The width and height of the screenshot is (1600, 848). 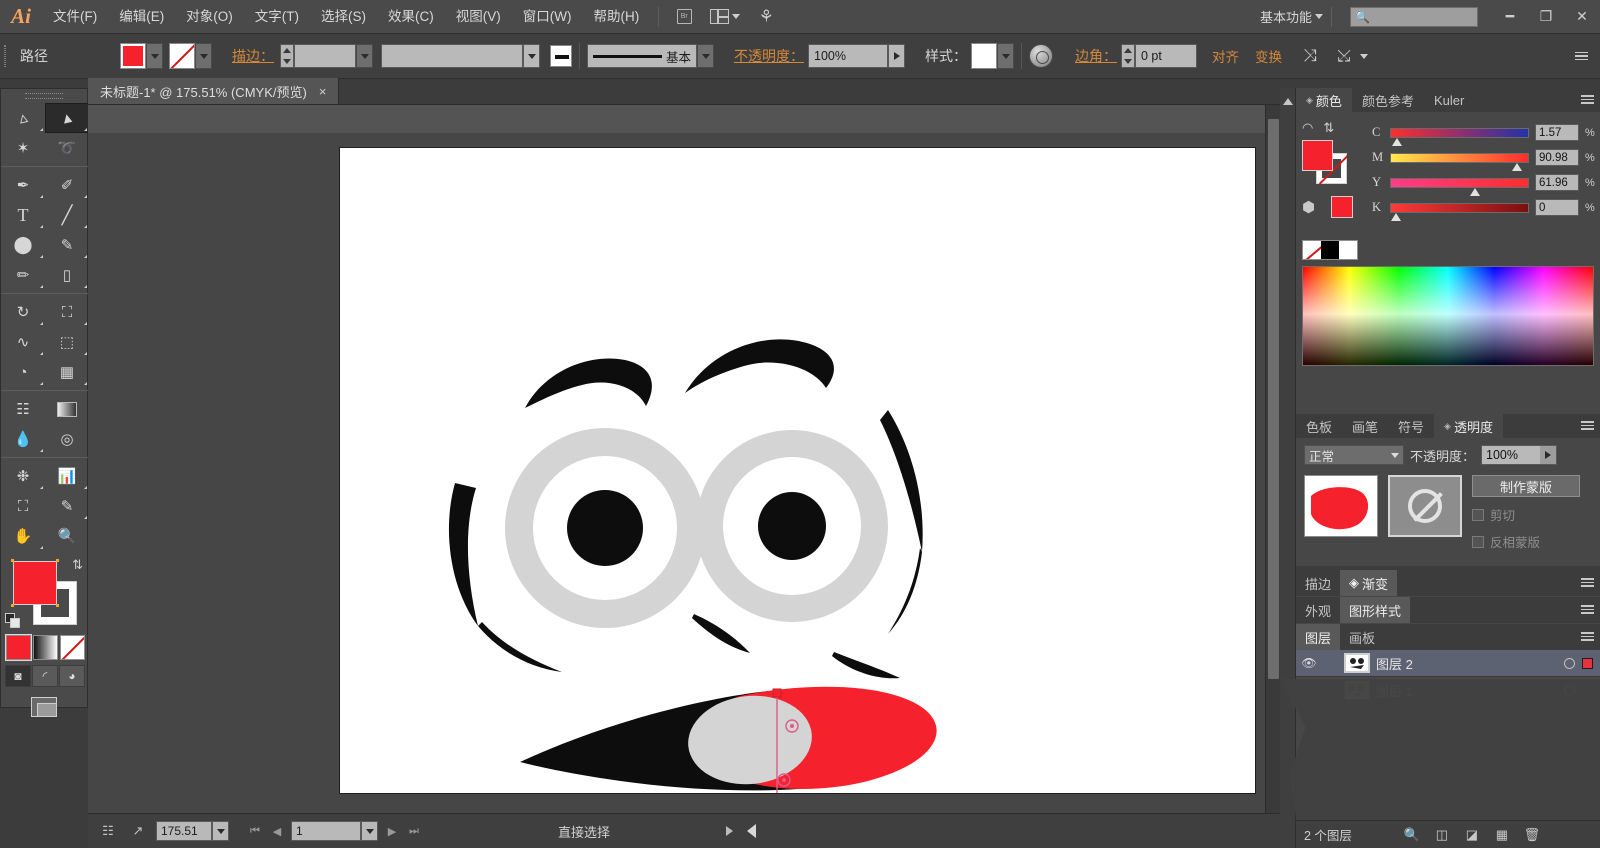 What do you see at coordinates (1005, 56) in the screenshot?
I see `graphic-style-chevron-down-icon` at bounding box center [1005, 56].